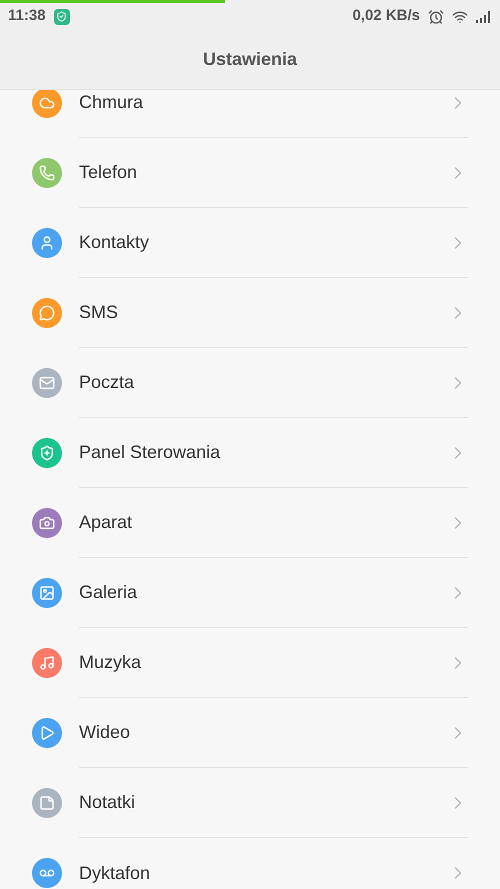  I want to click on item-label: Chmura, so click(111, 102).